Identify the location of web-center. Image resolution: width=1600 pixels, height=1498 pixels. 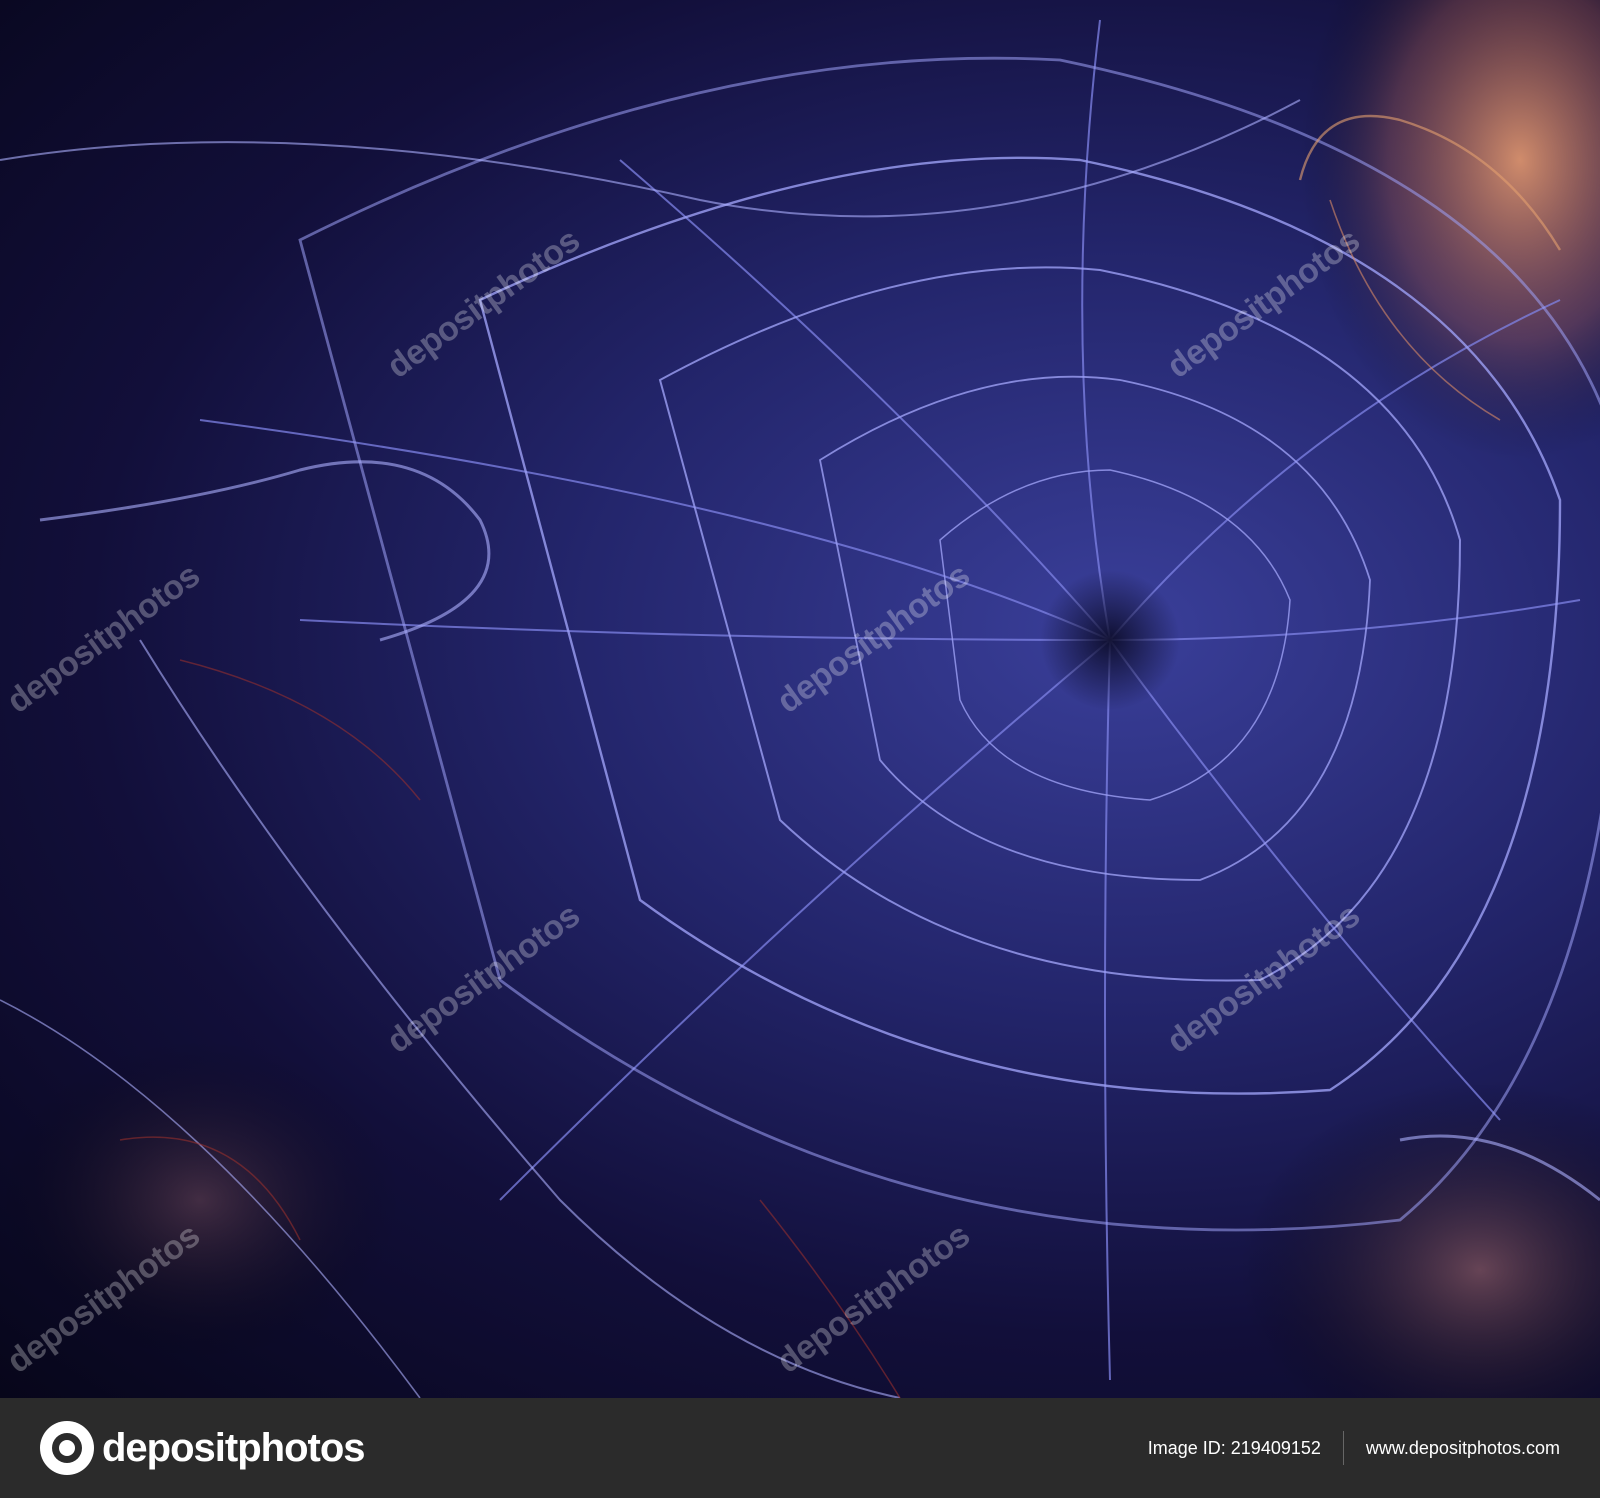
(1110, 640).